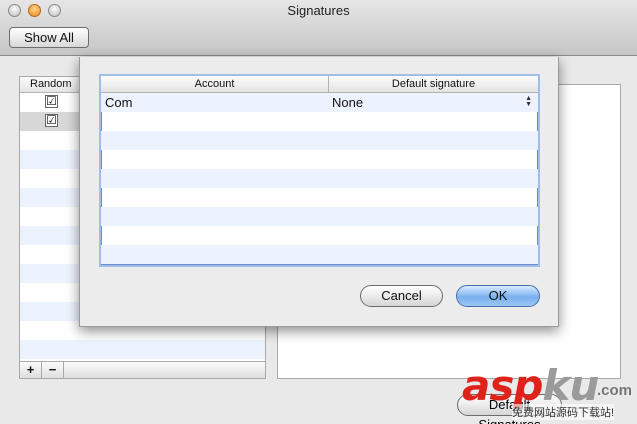 This screenshot has height=424, width=637. What do you see at coordinates (570, 385) in the screenshot?
I see `watermark-ku: ku` at bounding box center [570, 385].